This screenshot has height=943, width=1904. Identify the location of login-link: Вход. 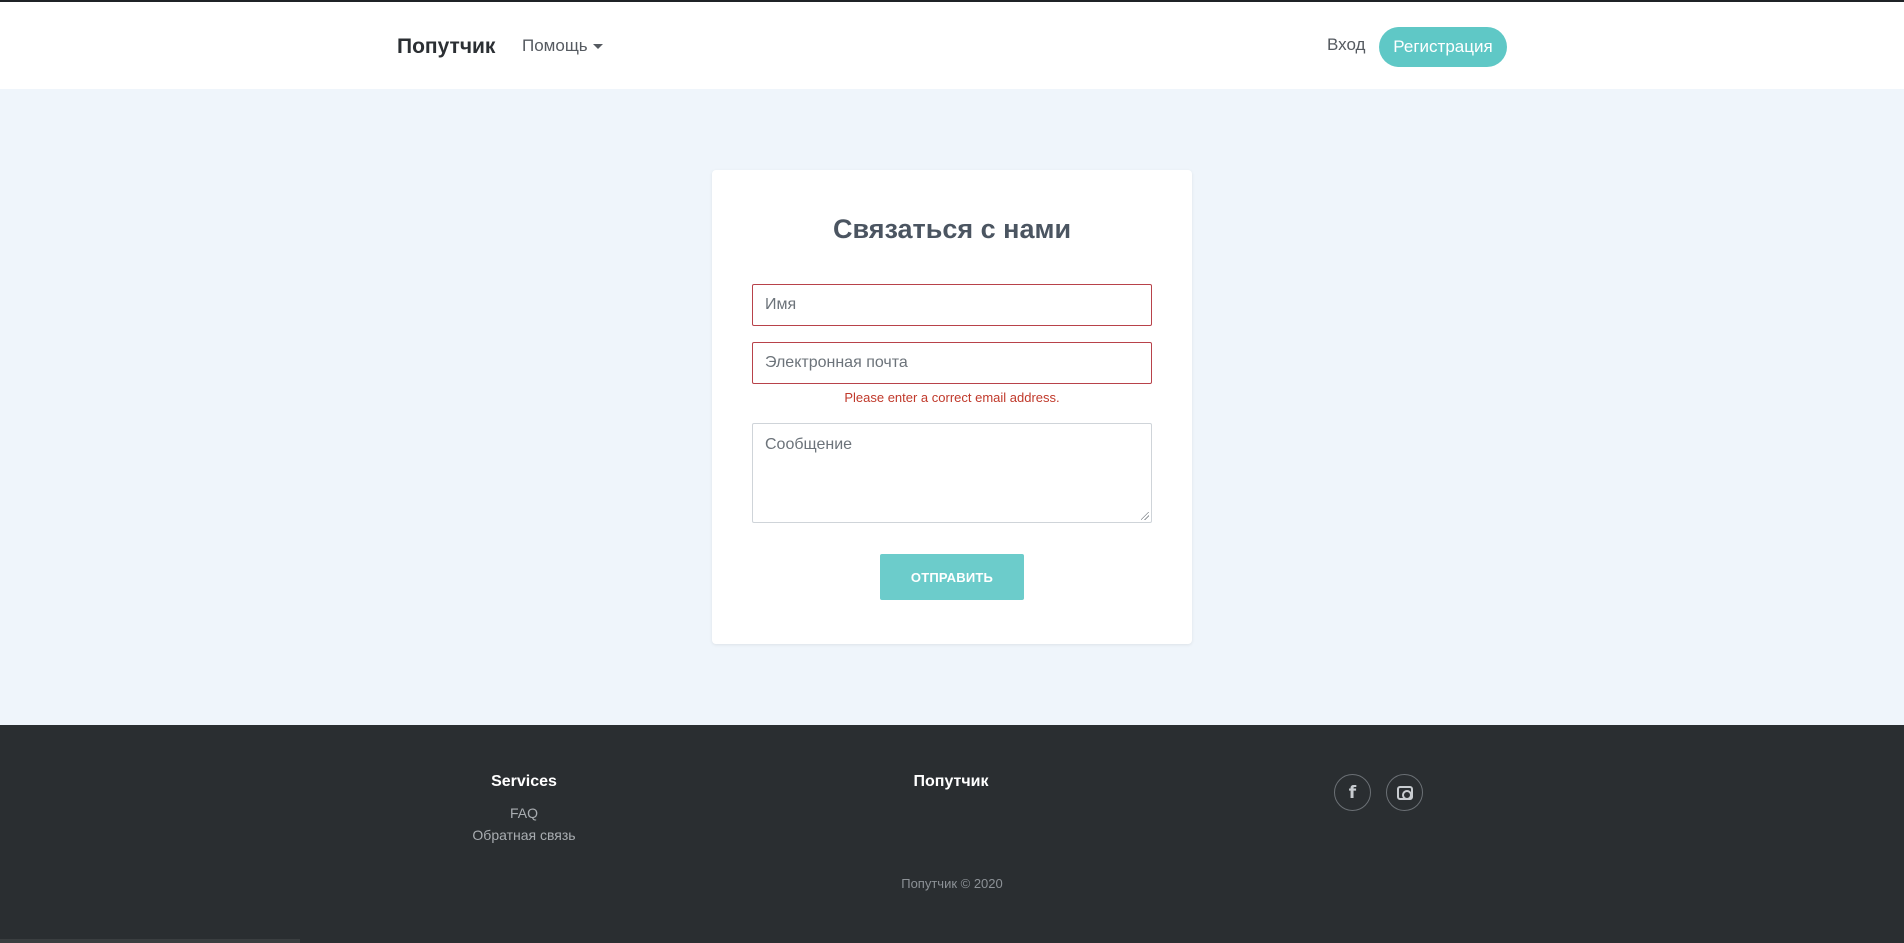
(1346, 45).